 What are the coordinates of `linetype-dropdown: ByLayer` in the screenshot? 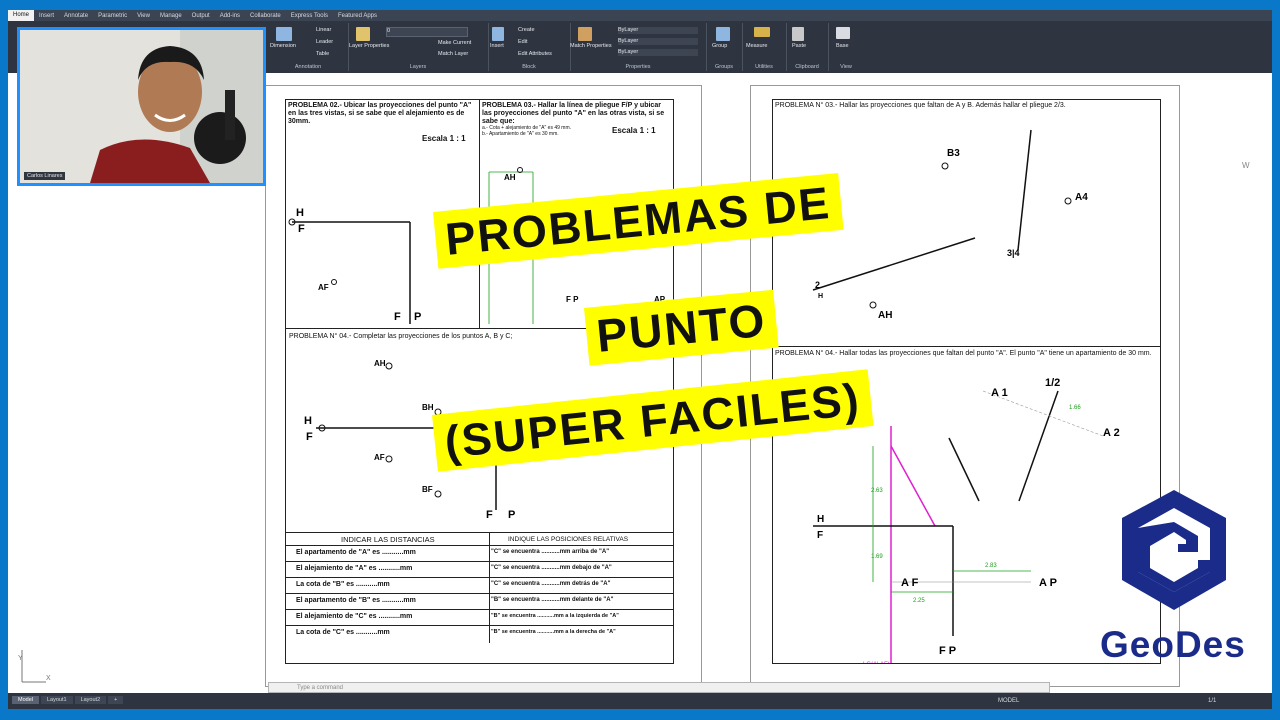 It's located at (658, 41).